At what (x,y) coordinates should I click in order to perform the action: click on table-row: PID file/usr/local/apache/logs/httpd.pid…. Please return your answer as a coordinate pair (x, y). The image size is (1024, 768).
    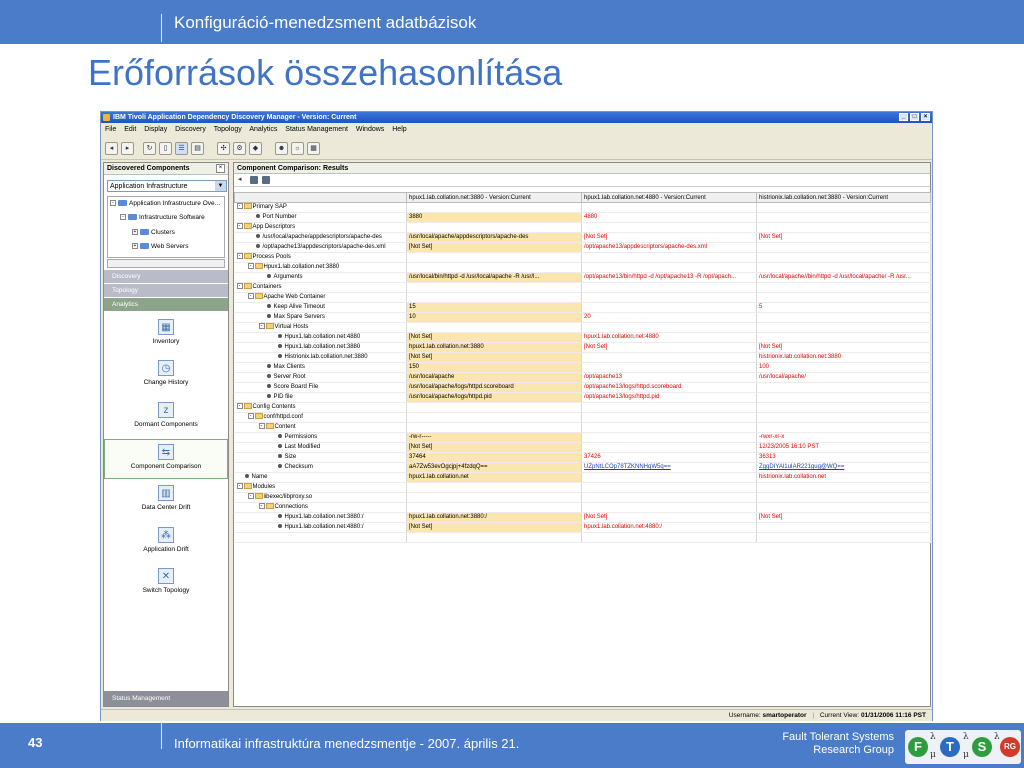
    Looking at the image, I should click on (582, 397).